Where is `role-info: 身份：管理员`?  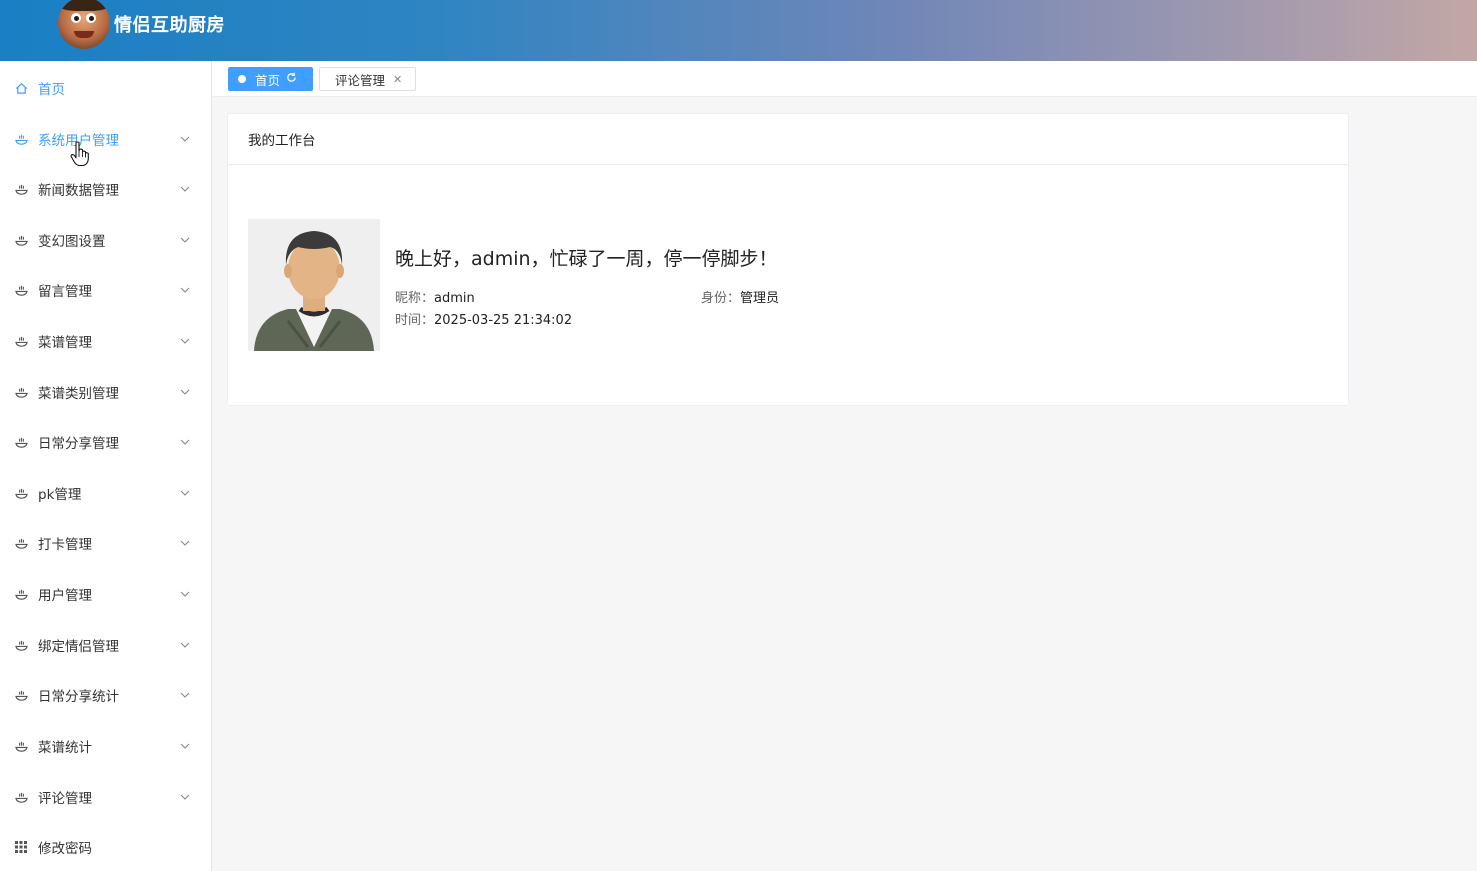
role-info: 身份：管理员 is located at coordinates (740, 296).